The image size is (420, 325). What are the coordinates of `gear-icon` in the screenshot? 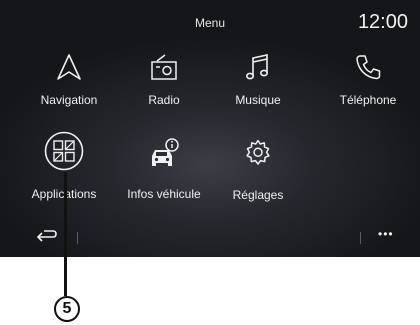 It's located at (258, 152).